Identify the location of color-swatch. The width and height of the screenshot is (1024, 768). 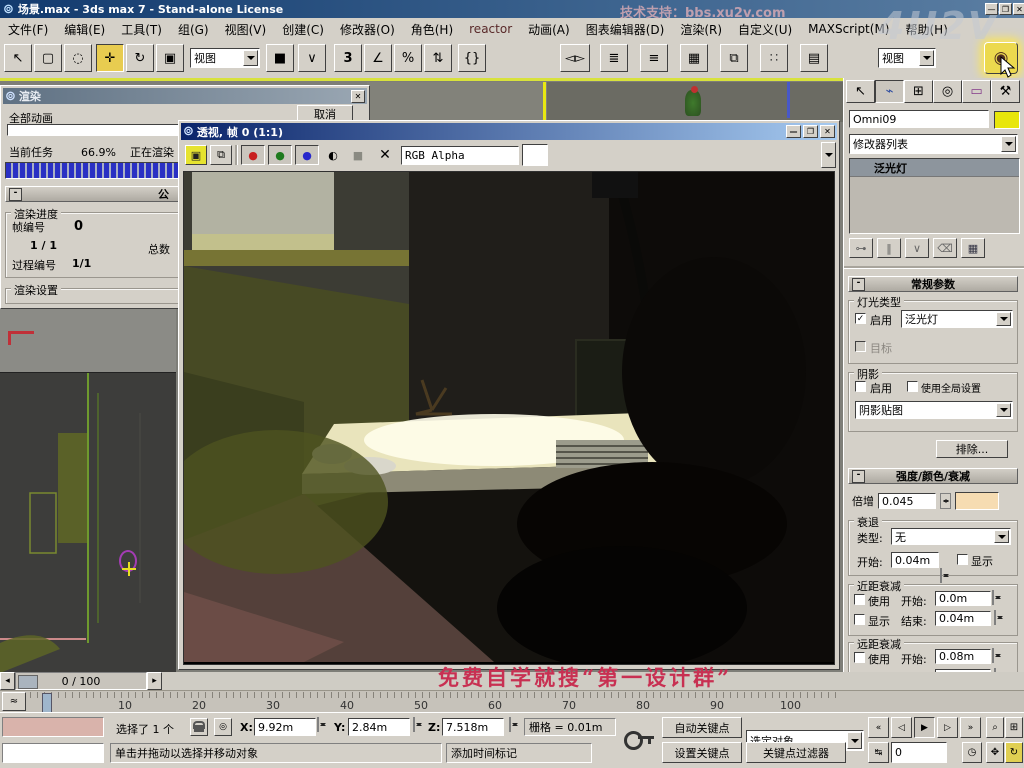
(535, 155).